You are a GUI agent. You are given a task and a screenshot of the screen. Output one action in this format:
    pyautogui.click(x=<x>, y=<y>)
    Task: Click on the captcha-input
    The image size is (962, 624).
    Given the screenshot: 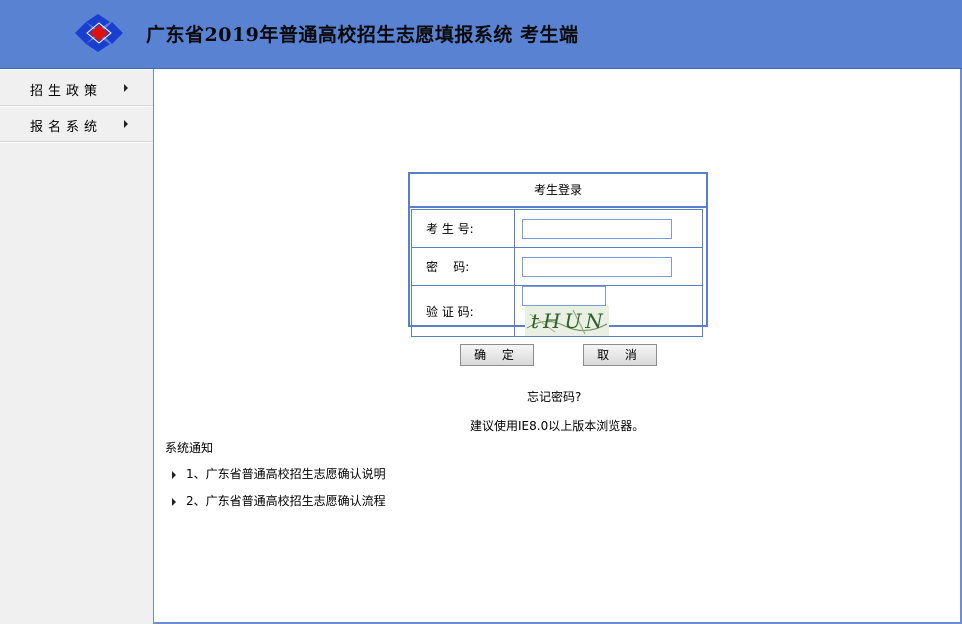 What is the action you would take?
    pyautogui.click(x=564, y=296)
    